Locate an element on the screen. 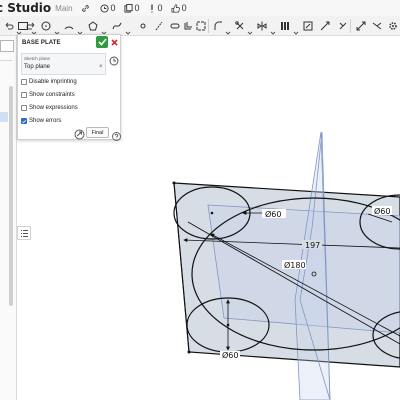  option-disable-imprinting: Disable imprinting is located at coordinates (49, 82).